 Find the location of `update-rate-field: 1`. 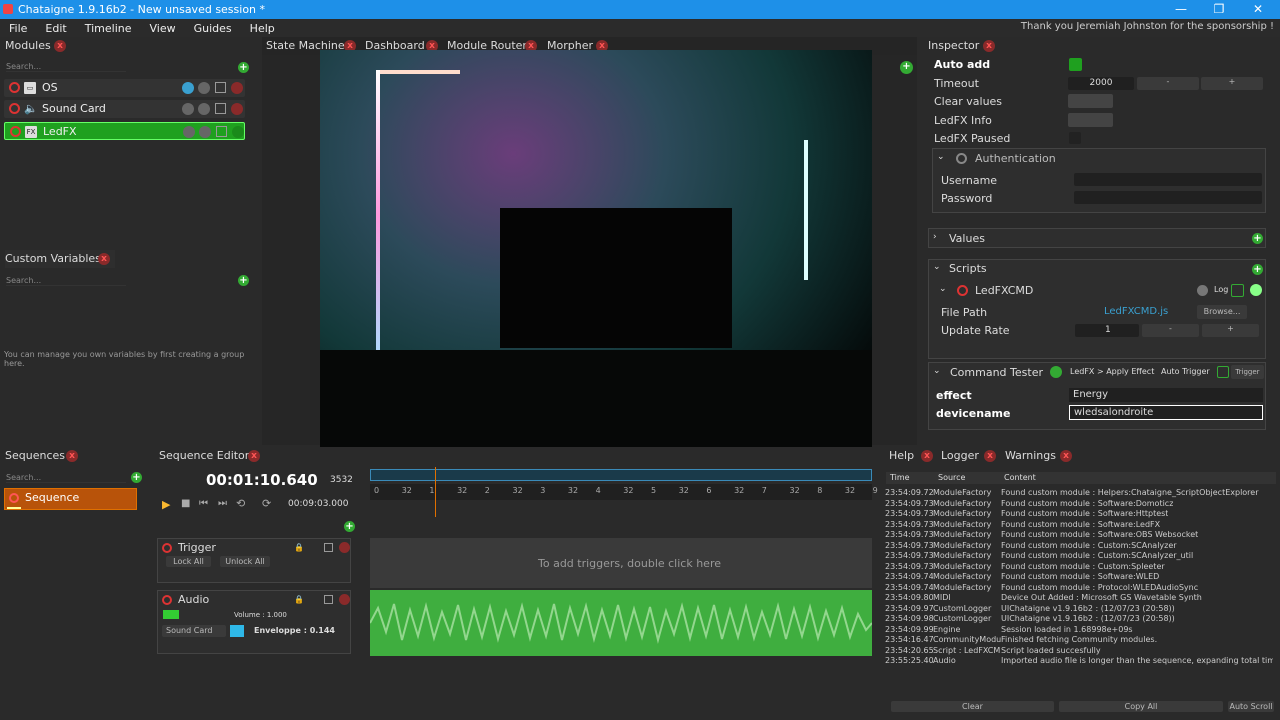

update-rate-field: 1 is located at coordinates (1107, 330).